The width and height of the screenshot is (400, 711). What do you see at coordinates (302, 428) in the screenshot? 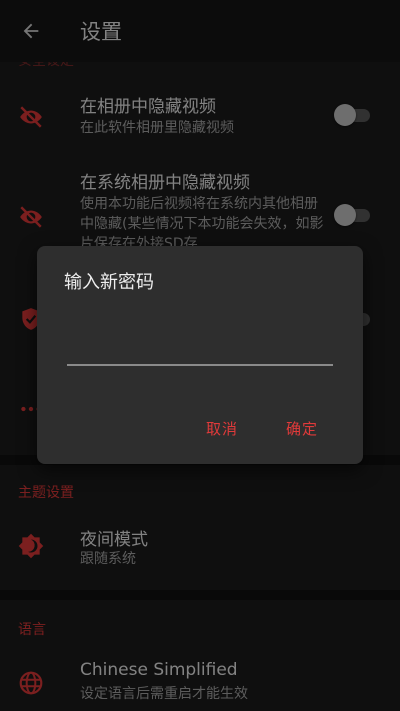
I see `confirm-button: 确定` at bounding box center [302, 428].